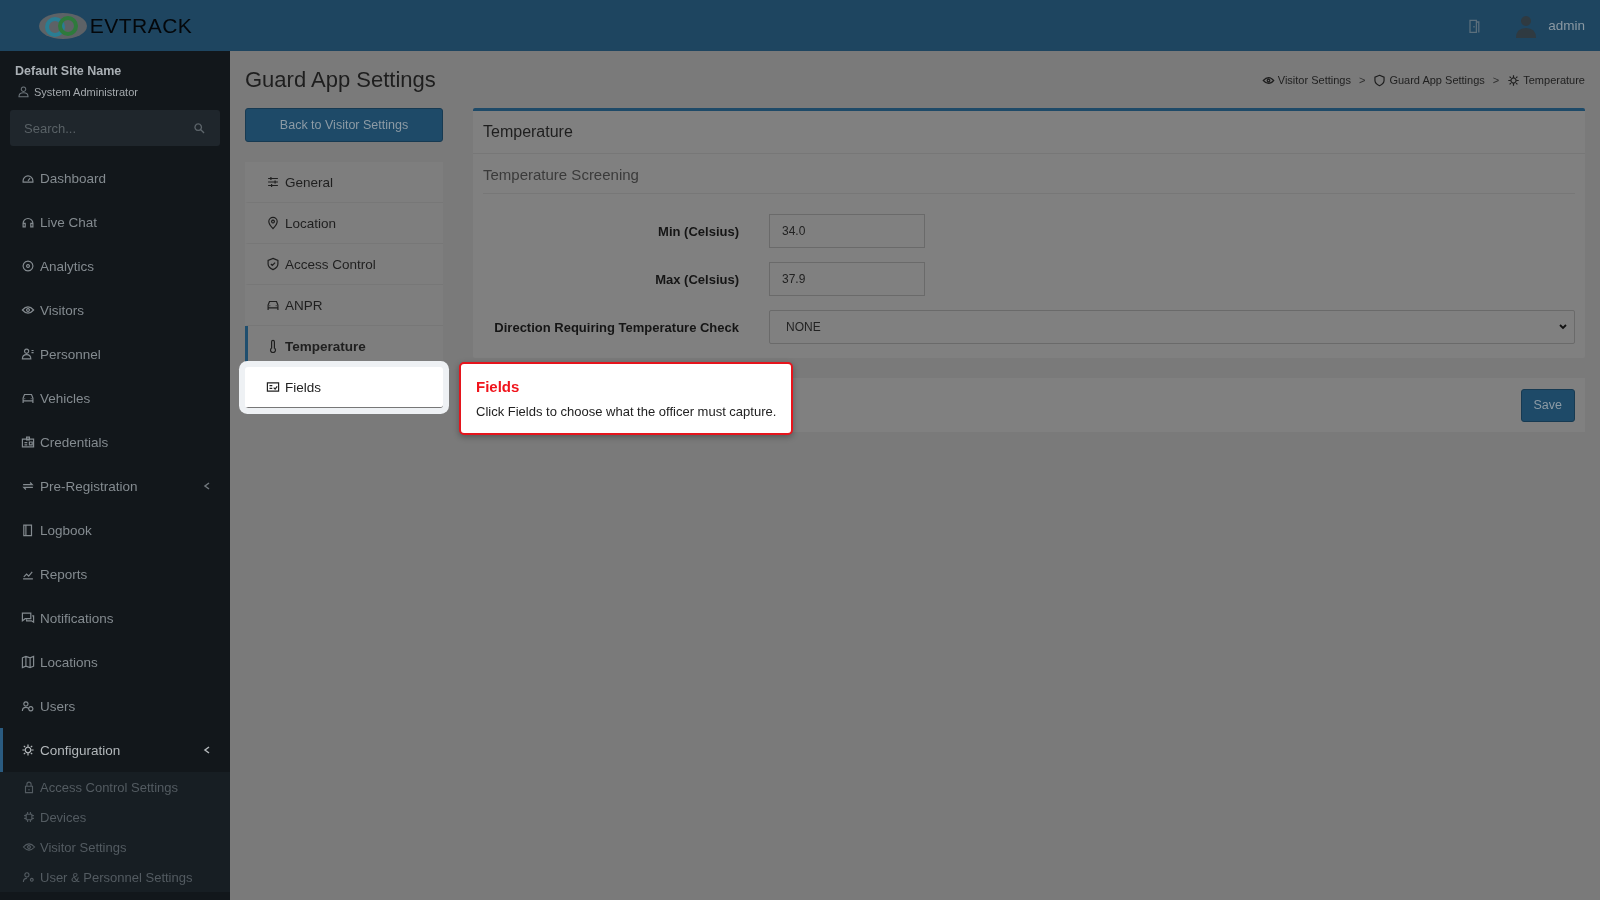 Image resolution: width=1600 pixels, height=900 pixels. Describe the element at coordinates (115, 310) in the screenshot. I see `nav-item: Visitors` at that location.